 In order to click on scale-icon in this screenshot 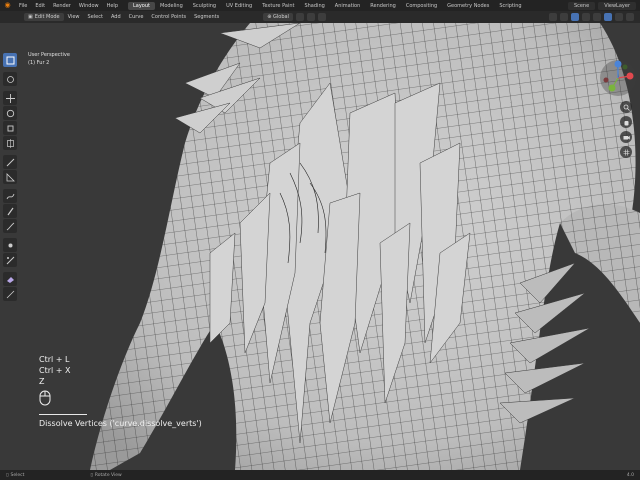, I will do `click(10, 128)`.